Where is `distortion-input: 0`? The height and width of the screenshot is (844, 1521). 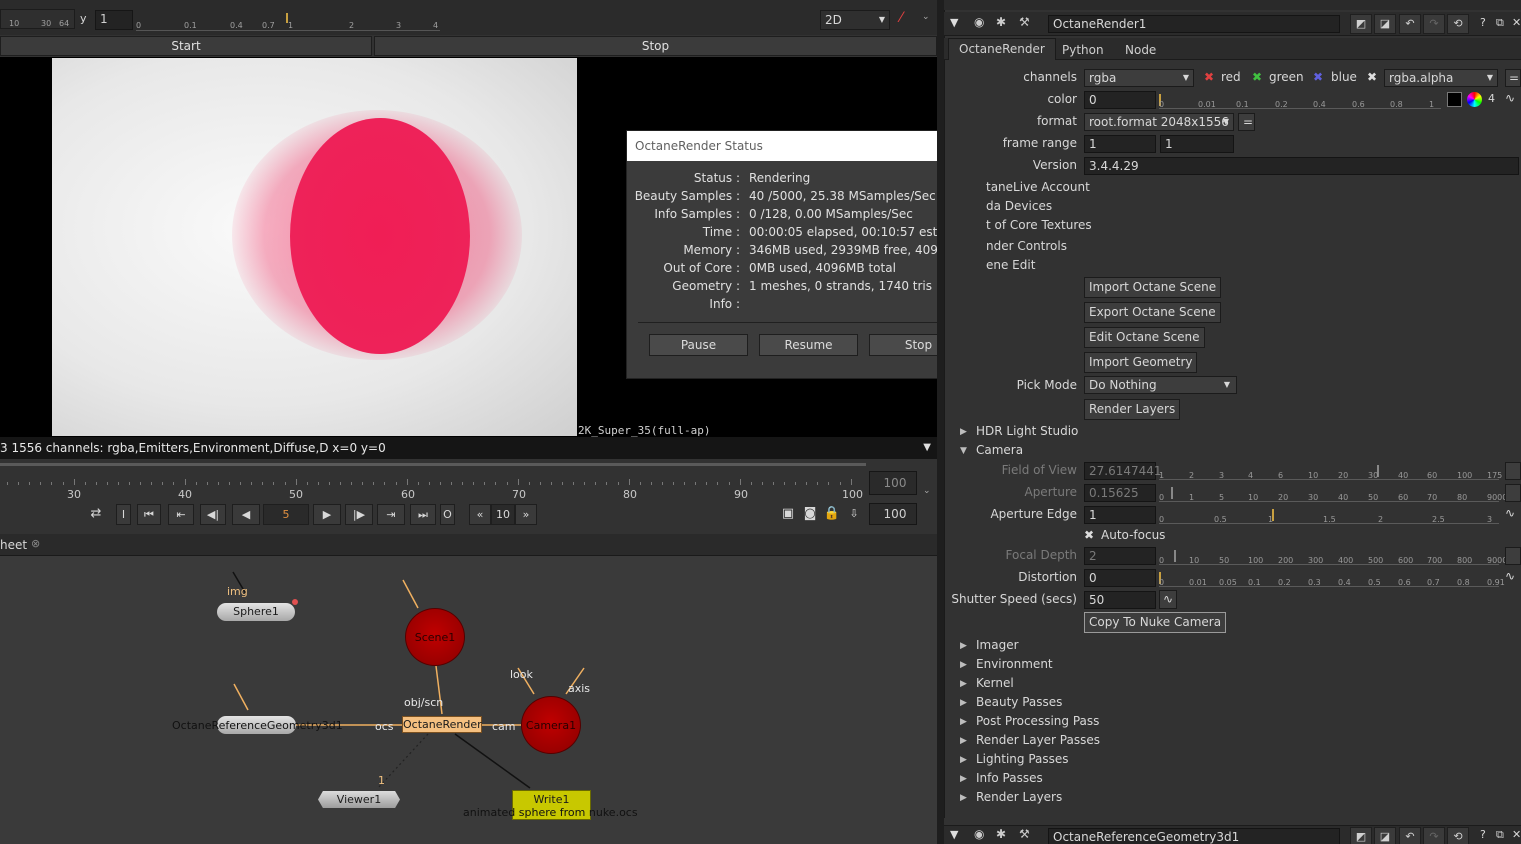 distortion-input: 0 is located at coordinates (1120, 578).